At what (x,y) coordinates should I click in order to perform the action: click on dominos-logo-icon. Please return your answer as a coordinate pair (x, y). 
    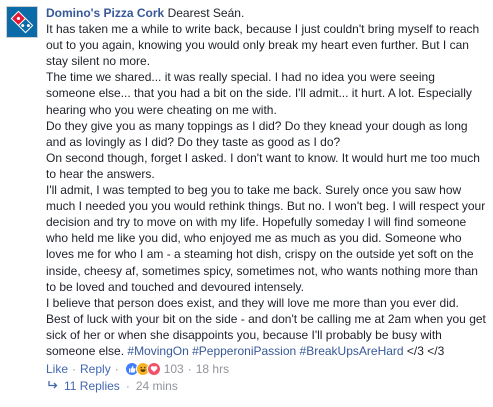
    Looking at the image, I should click on (22, 22).